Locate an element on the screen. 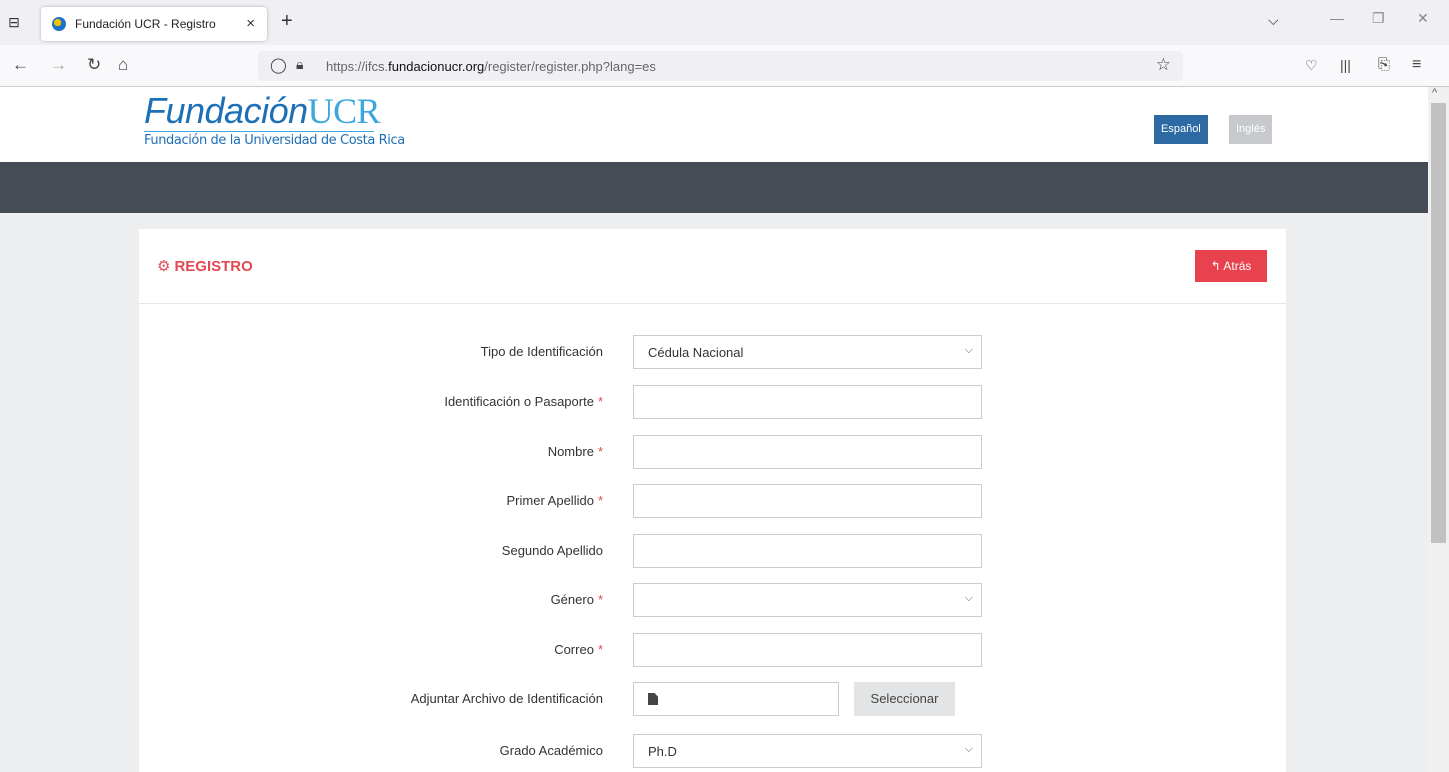 This screenshot has height=772, width=1449. form-row-degree: Grado Académico Ph.D ⌵ is located at coordinates (712, 751).